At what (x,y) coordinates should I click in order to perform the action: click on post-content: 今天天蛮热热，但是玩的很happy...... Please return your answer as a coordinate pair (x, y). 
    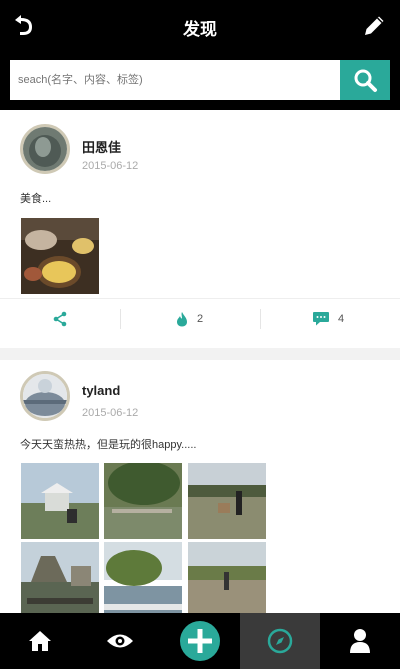
    Looking at the image, I should click on (108, 445).